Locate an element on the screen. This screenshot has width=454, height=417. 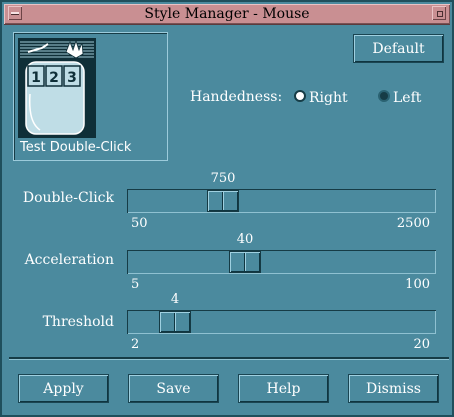
threshold-min: 2 is located at coordinates (135, 344).